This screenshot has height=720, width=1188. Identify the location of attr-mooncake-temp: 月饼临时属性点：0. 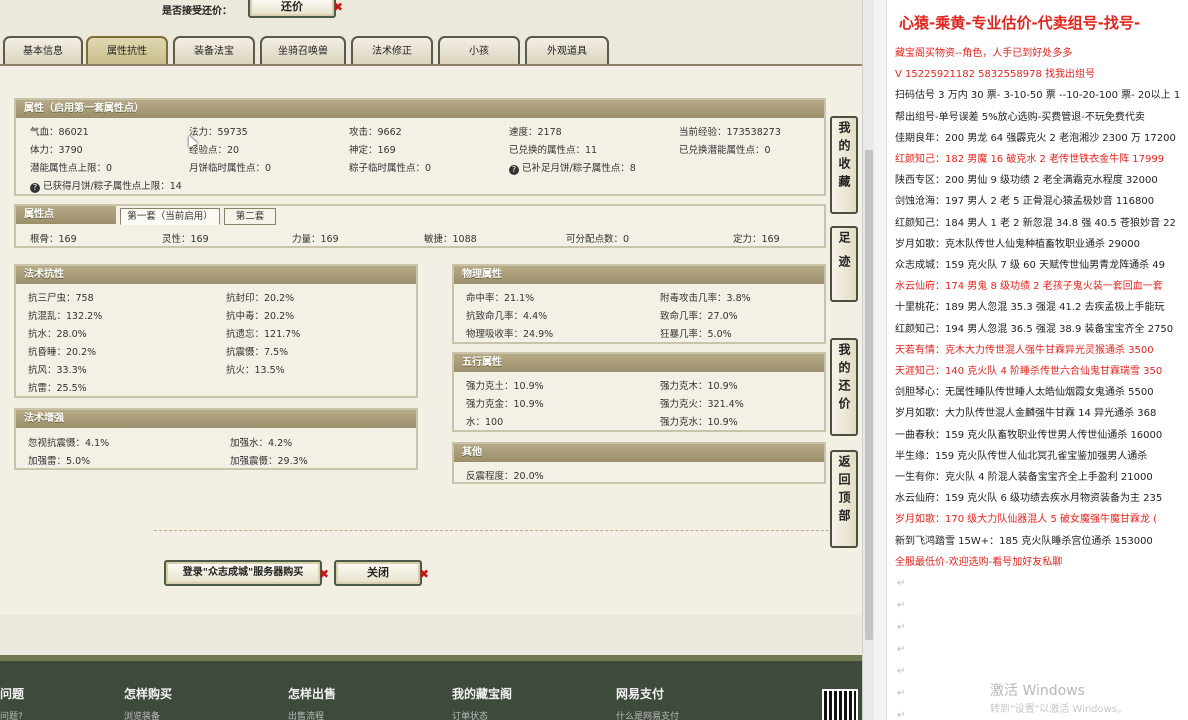
(230, 168).